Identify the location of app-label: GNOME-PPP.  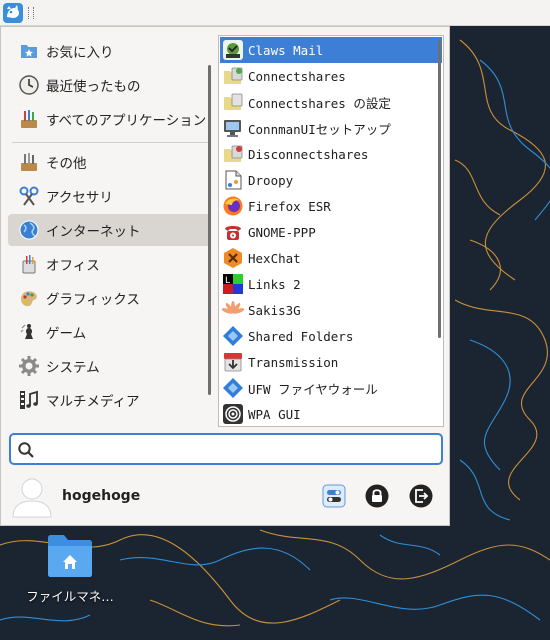
(282, 232).